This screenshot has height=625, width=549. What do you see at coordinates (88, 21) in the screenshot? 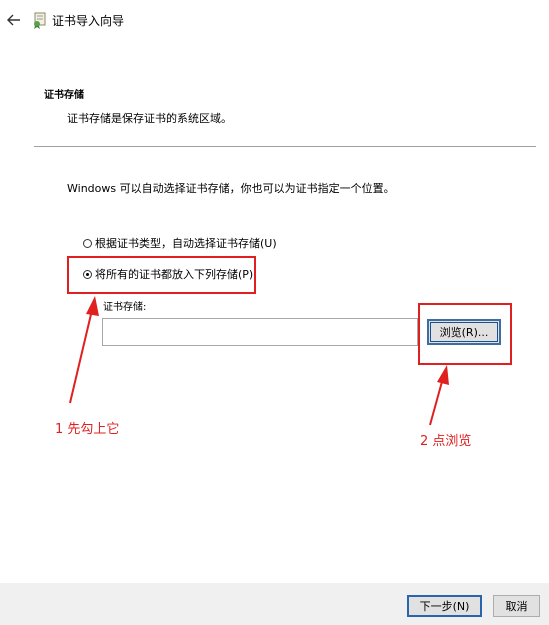
I see `window-title: 证书导入向导` at bounding box center [88, 21].